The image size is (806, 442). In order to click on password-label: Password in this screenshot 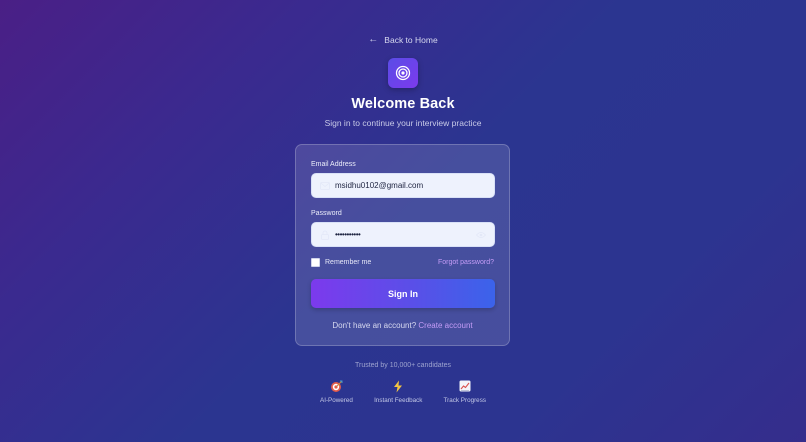, I will do `click(326, 213)`.